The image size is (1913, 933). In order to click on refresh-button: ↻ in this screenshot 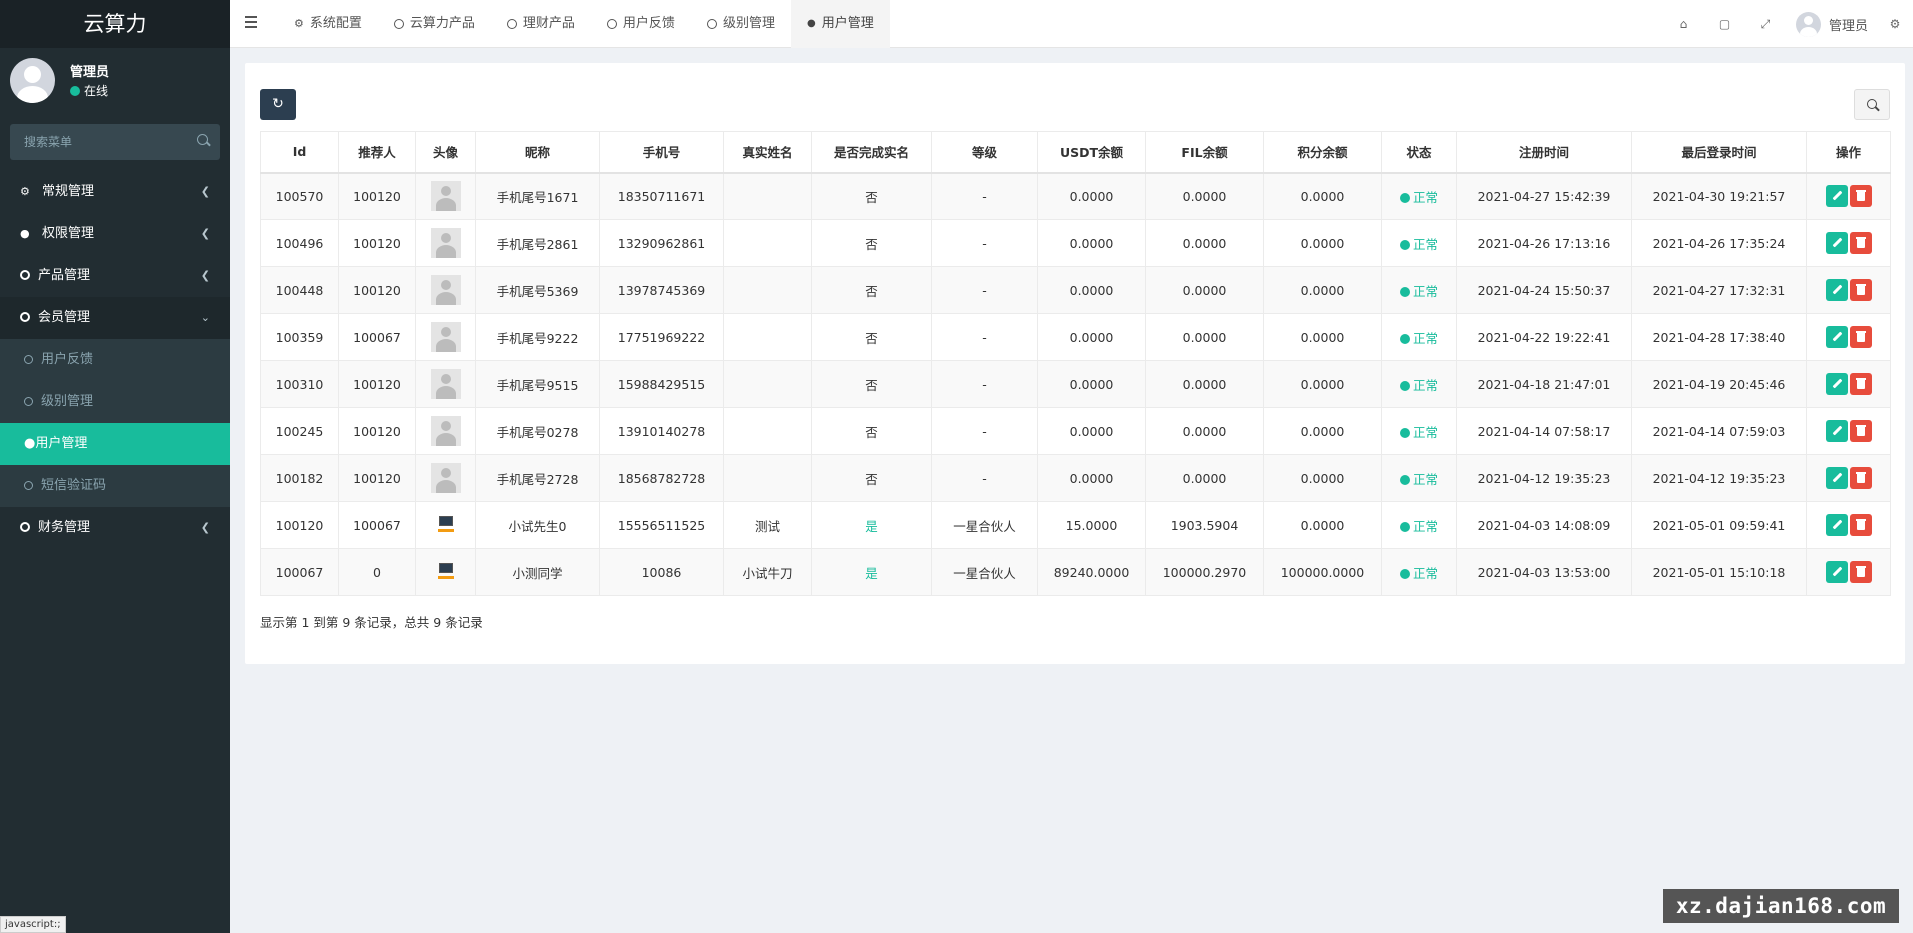, I will do `click(278, 104)`.